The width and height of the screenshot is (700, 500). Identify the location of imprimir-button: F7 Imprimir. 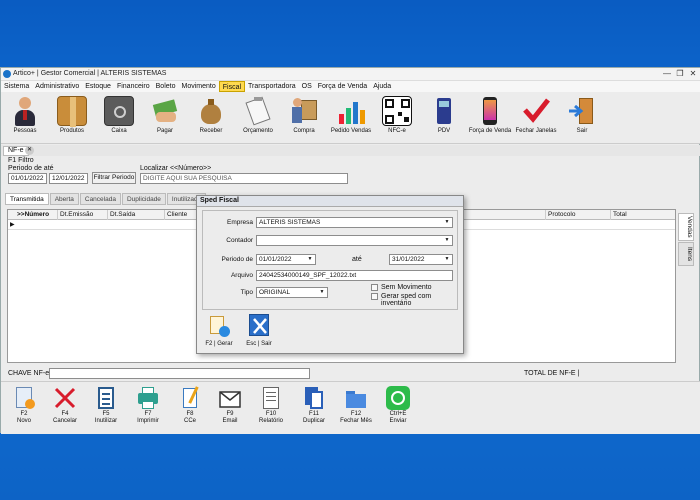
(148, 405).